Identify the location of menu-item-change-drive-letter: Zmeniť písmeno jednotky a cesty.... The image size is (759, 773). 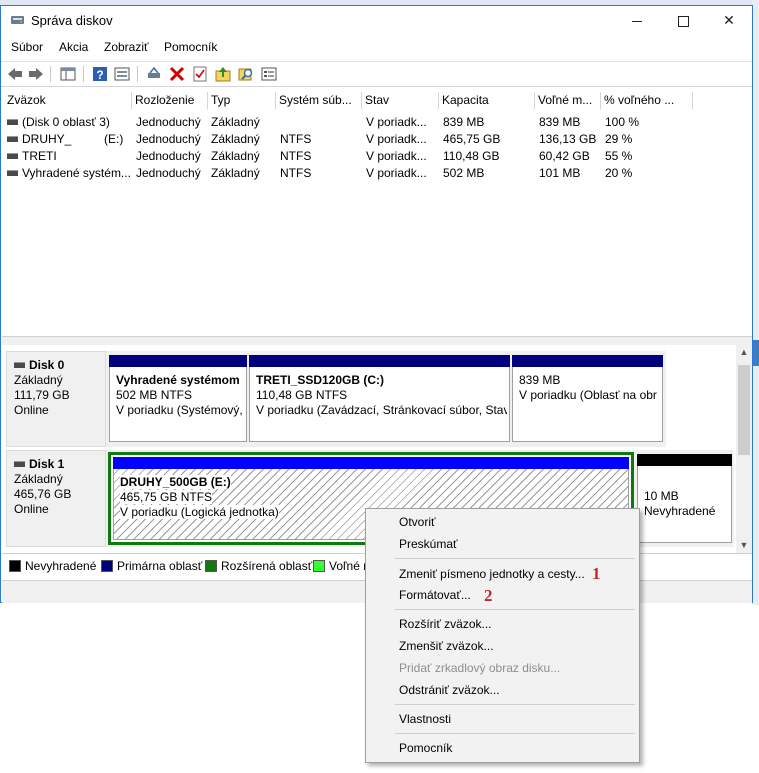
(492, 574).